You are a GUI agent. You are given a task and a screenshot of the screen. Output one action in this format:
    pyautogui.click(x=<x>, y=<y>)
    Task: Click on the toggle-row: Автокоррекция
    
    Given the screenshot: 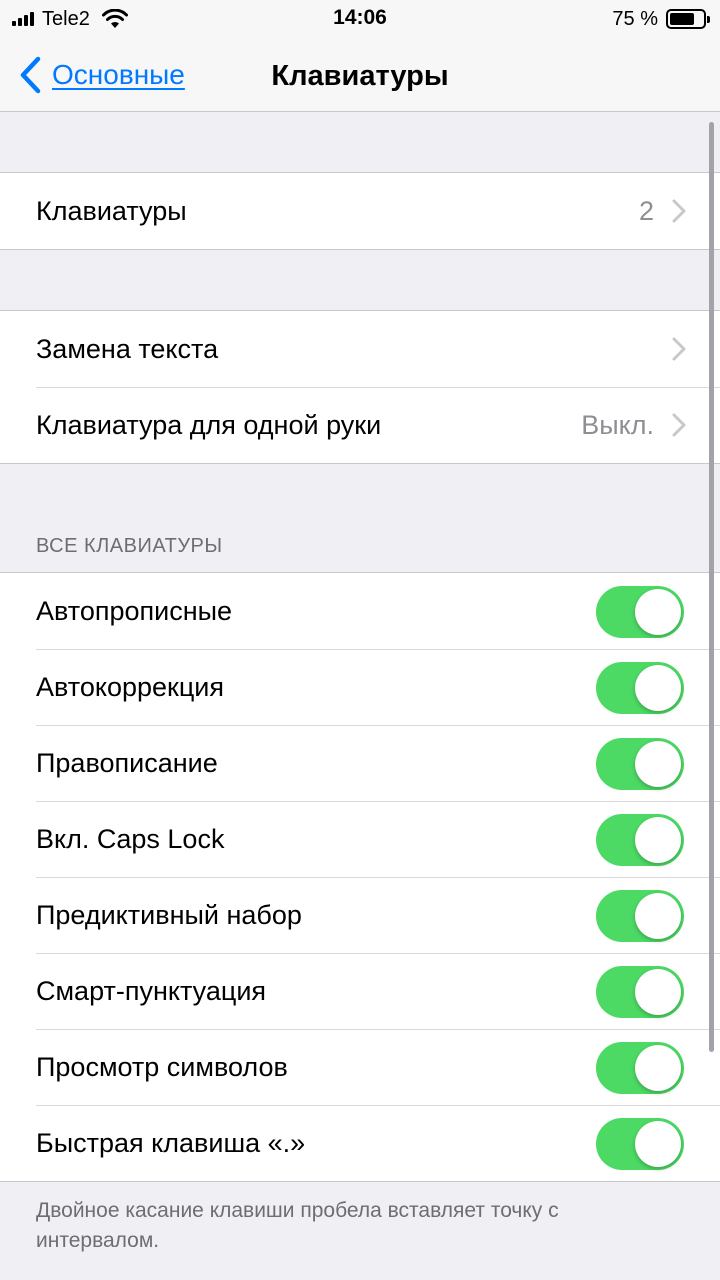 What is the action you would take?
    pyautogui.click(x=360, y=687)
    